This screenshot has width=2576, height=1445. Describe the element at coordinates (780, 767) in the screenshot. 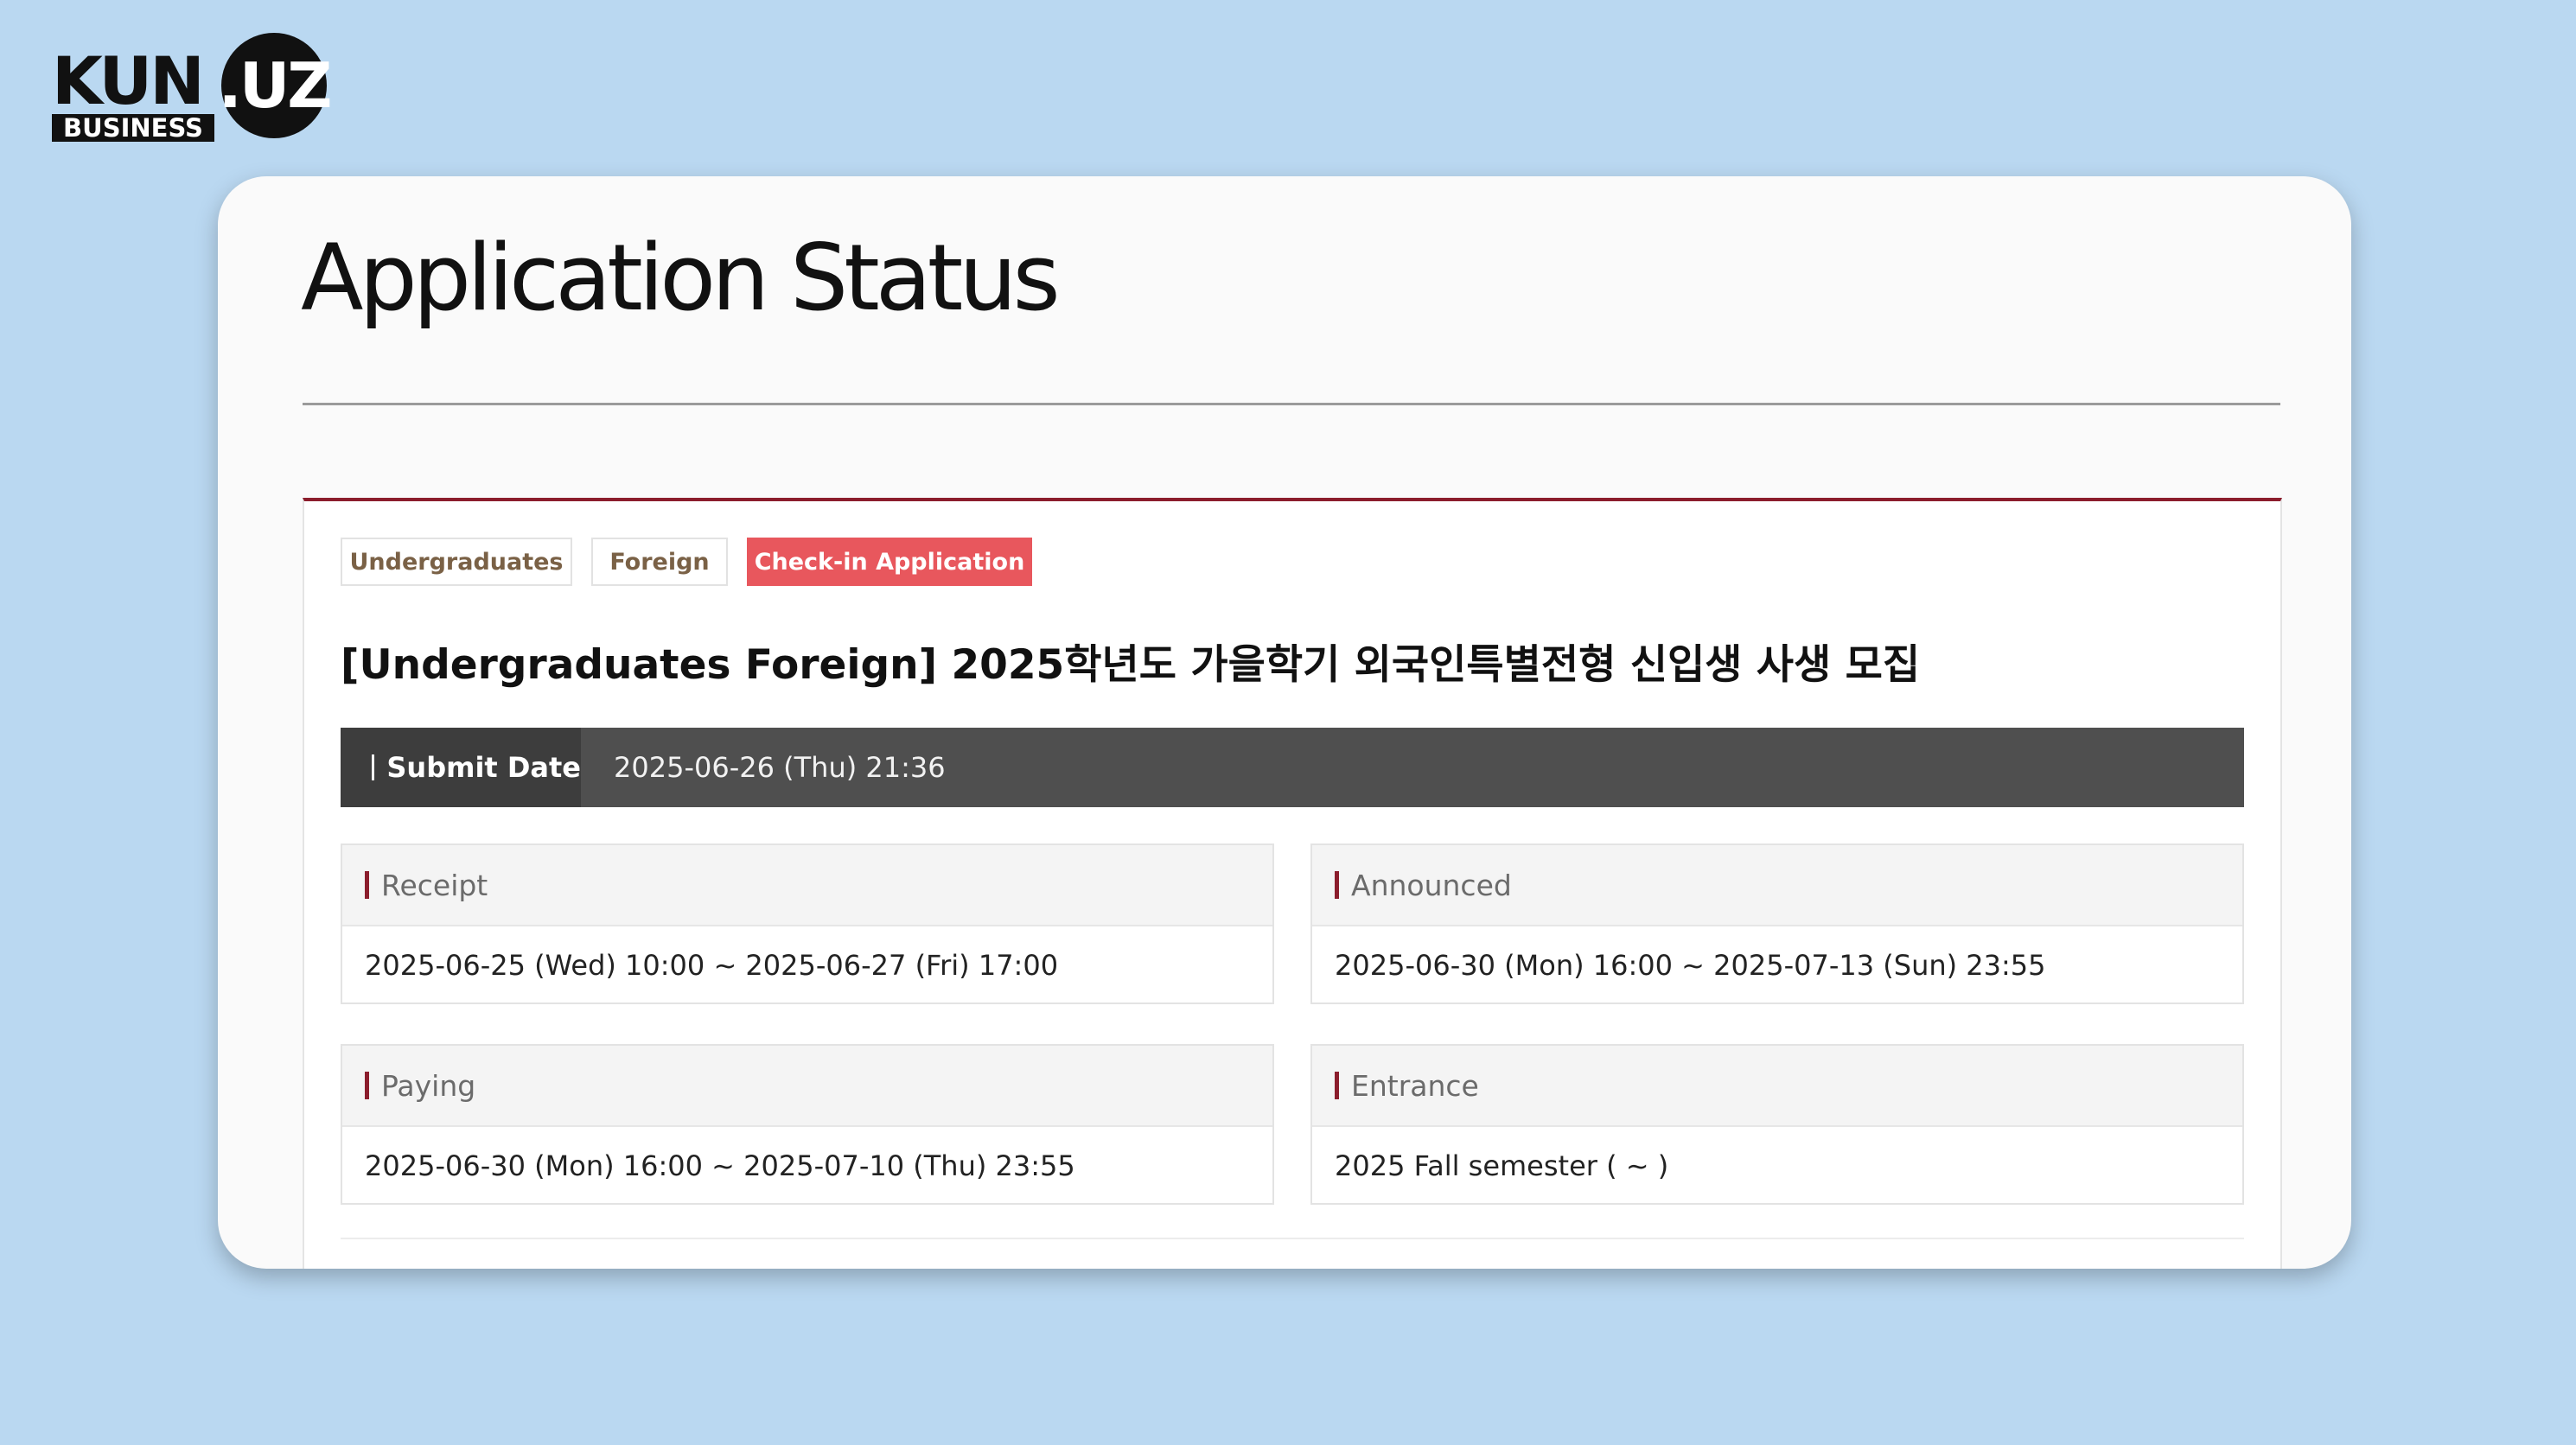

I see `submit-date-value: 2025-06-26 (Thu) 21:36` at that location.